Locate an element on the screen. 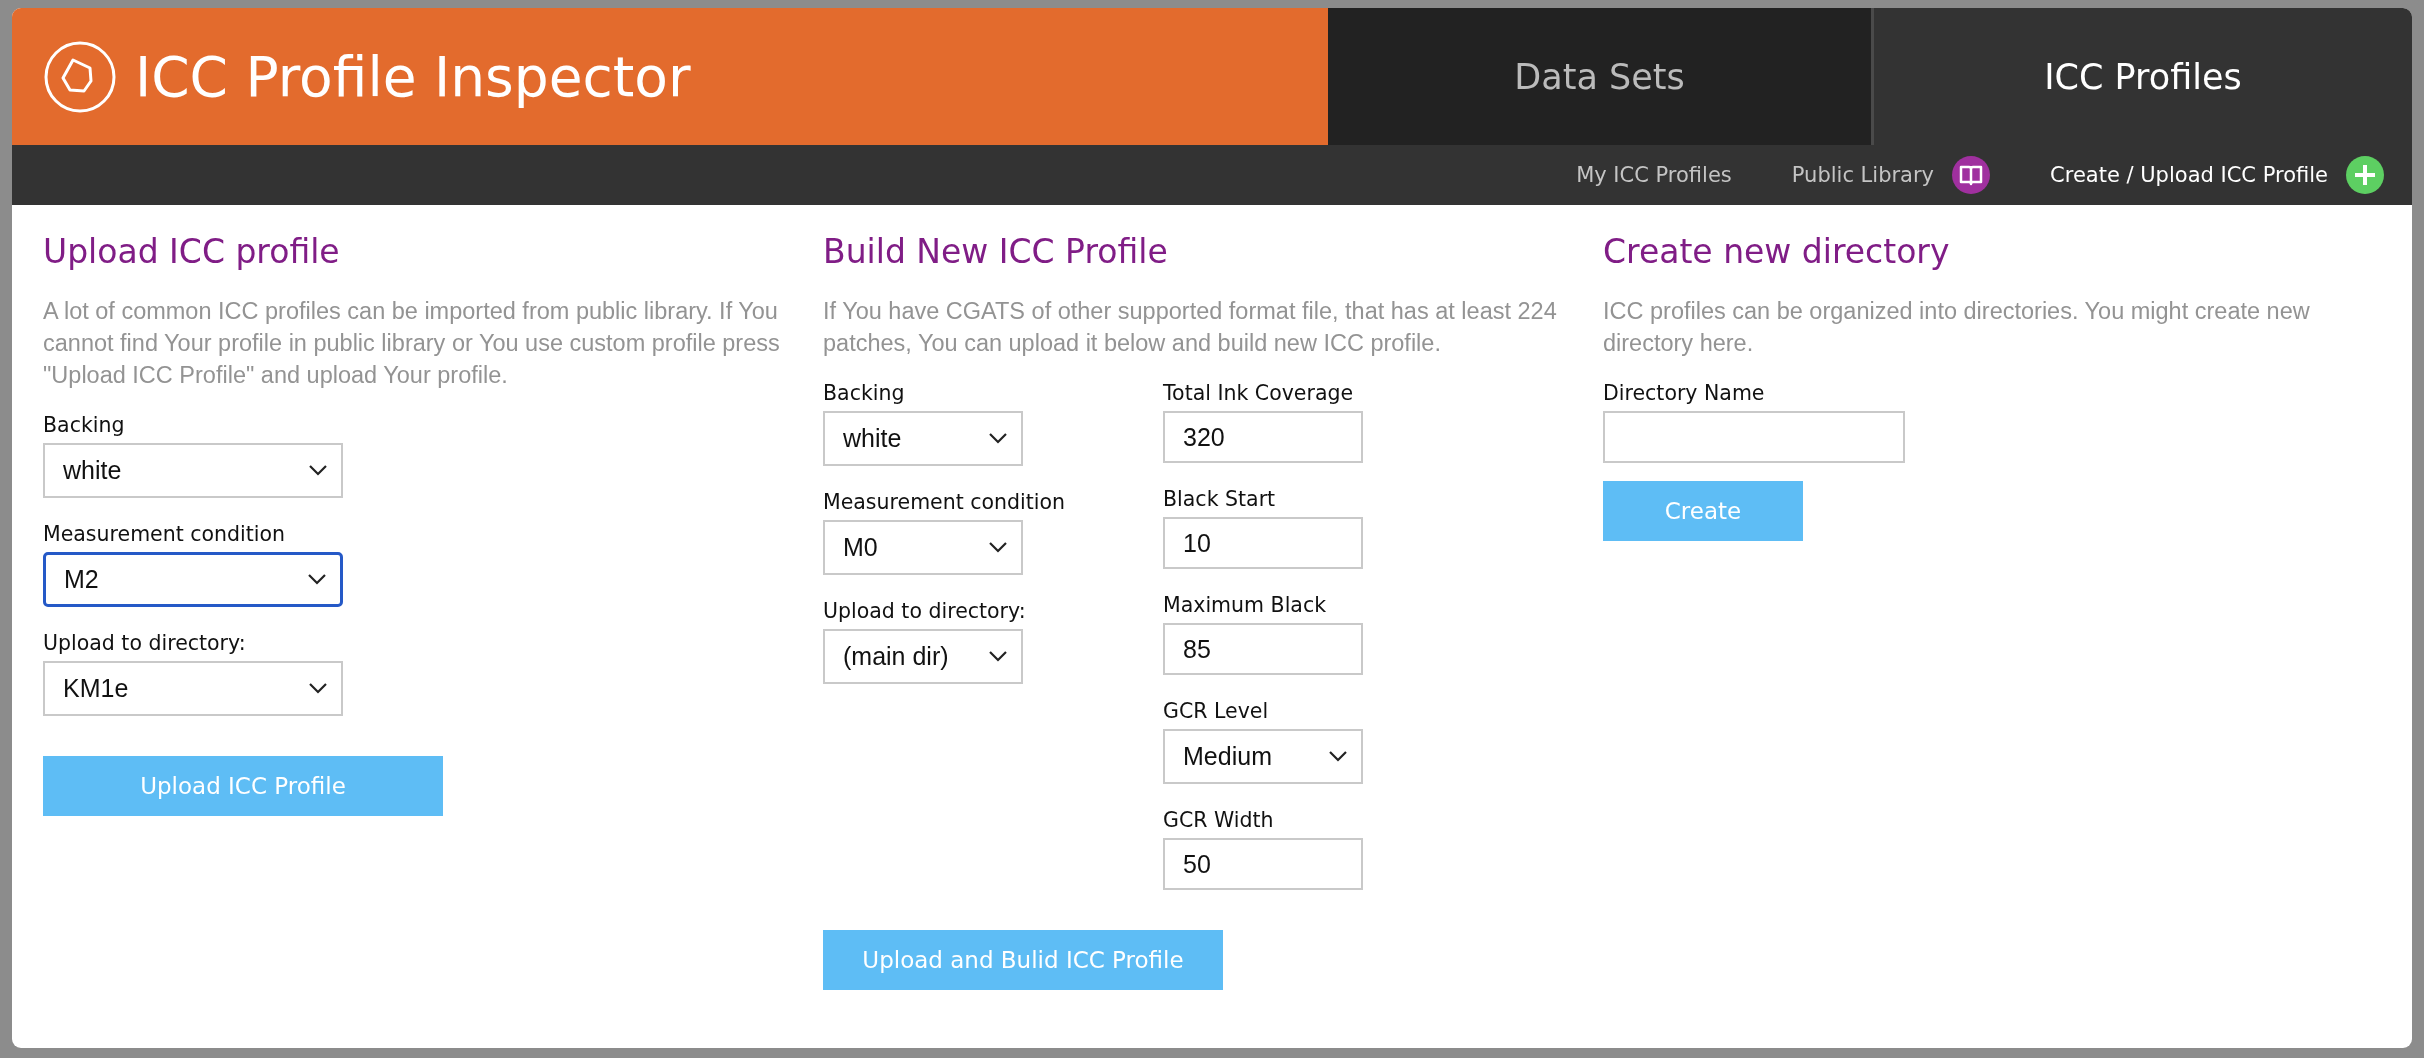 This screenshot has height=1058, width=2424. section-heading: Create new directory is located at coordinates (1777, 252).